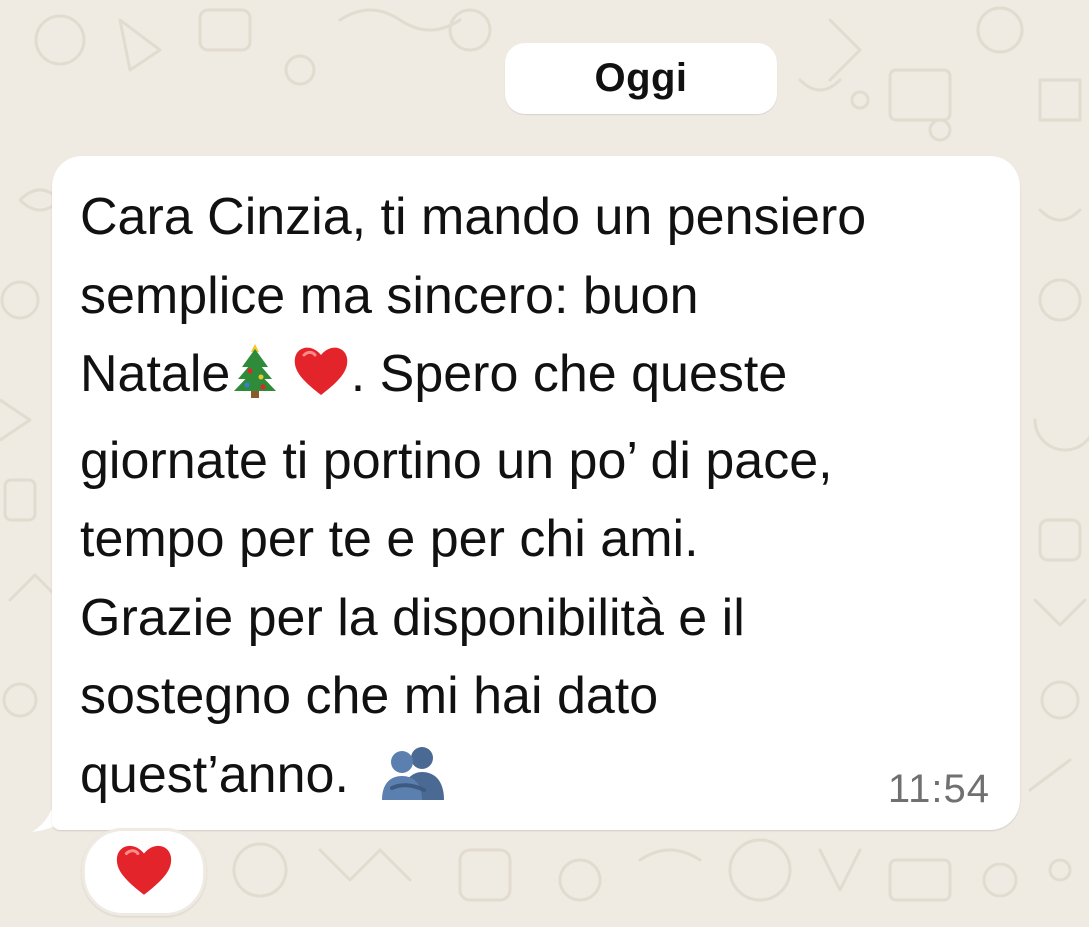 Image resolution: width=1089 pixels, height=927 pixels. What do you see at coordinates (155, 374) in the screenshot?
I see `message-line: Natale` at bounding box center [155, 374].